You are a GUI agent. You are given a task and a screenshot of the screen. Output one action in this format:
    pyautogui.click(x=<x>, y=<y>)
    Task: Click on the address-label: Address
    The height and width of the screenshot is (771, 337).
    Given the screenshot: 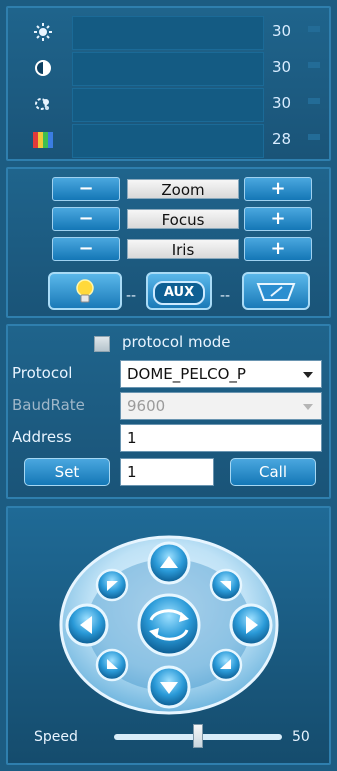 What is the action you would take?
    pyautogui.click(x=42, y=437)
    